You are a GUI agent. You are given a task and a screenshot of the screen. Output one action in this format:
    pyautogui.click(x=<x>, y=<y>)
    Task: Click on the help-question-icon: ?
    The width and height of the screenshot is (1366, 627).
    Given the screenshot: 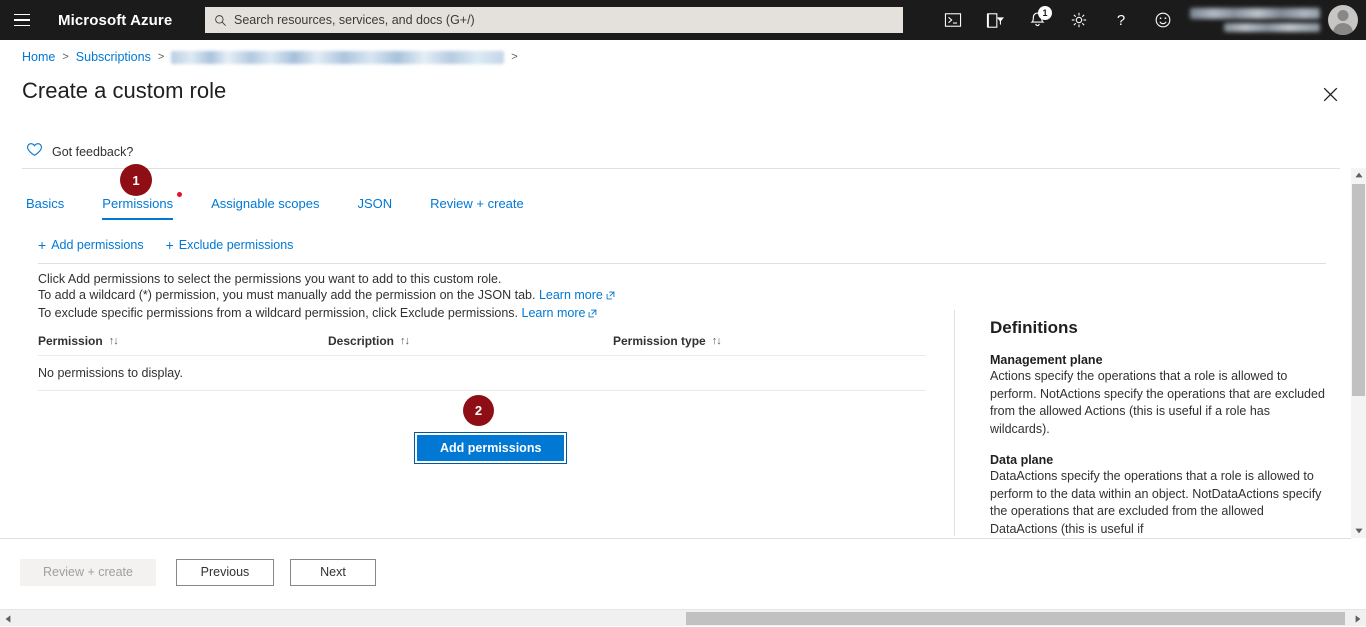 What is the action you would take?
    pyautogui.click(x=1121, y=20)
    